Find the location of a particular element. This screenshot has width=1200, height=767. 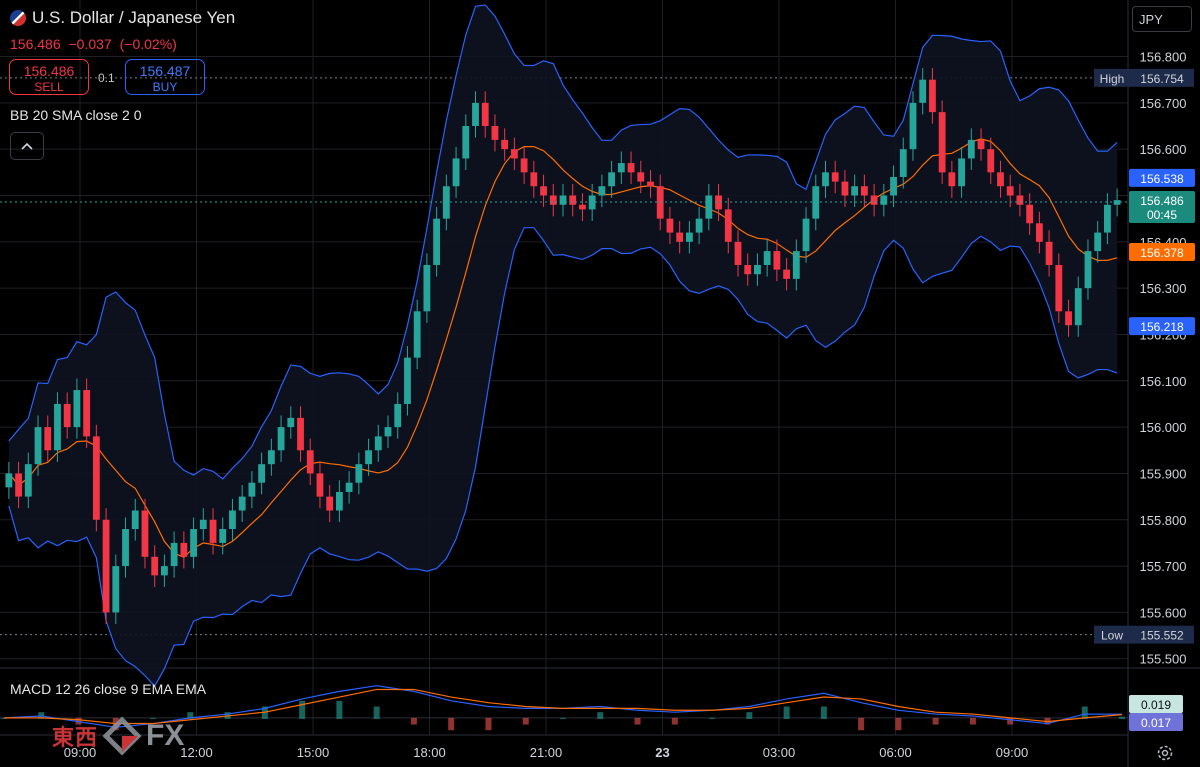

sell-button: 156.486 SELL is located at coordinates (49, 77).